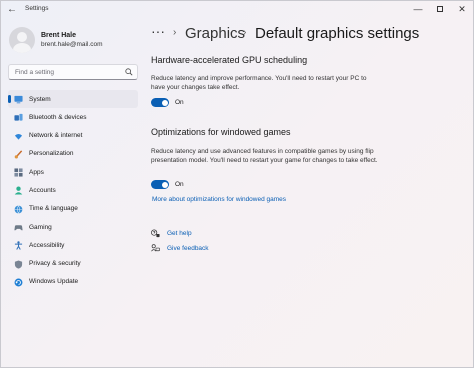 This screenshot has width=474, height=368. I want to click on sidebar-item-label: Network & internet, so click(56, 136).